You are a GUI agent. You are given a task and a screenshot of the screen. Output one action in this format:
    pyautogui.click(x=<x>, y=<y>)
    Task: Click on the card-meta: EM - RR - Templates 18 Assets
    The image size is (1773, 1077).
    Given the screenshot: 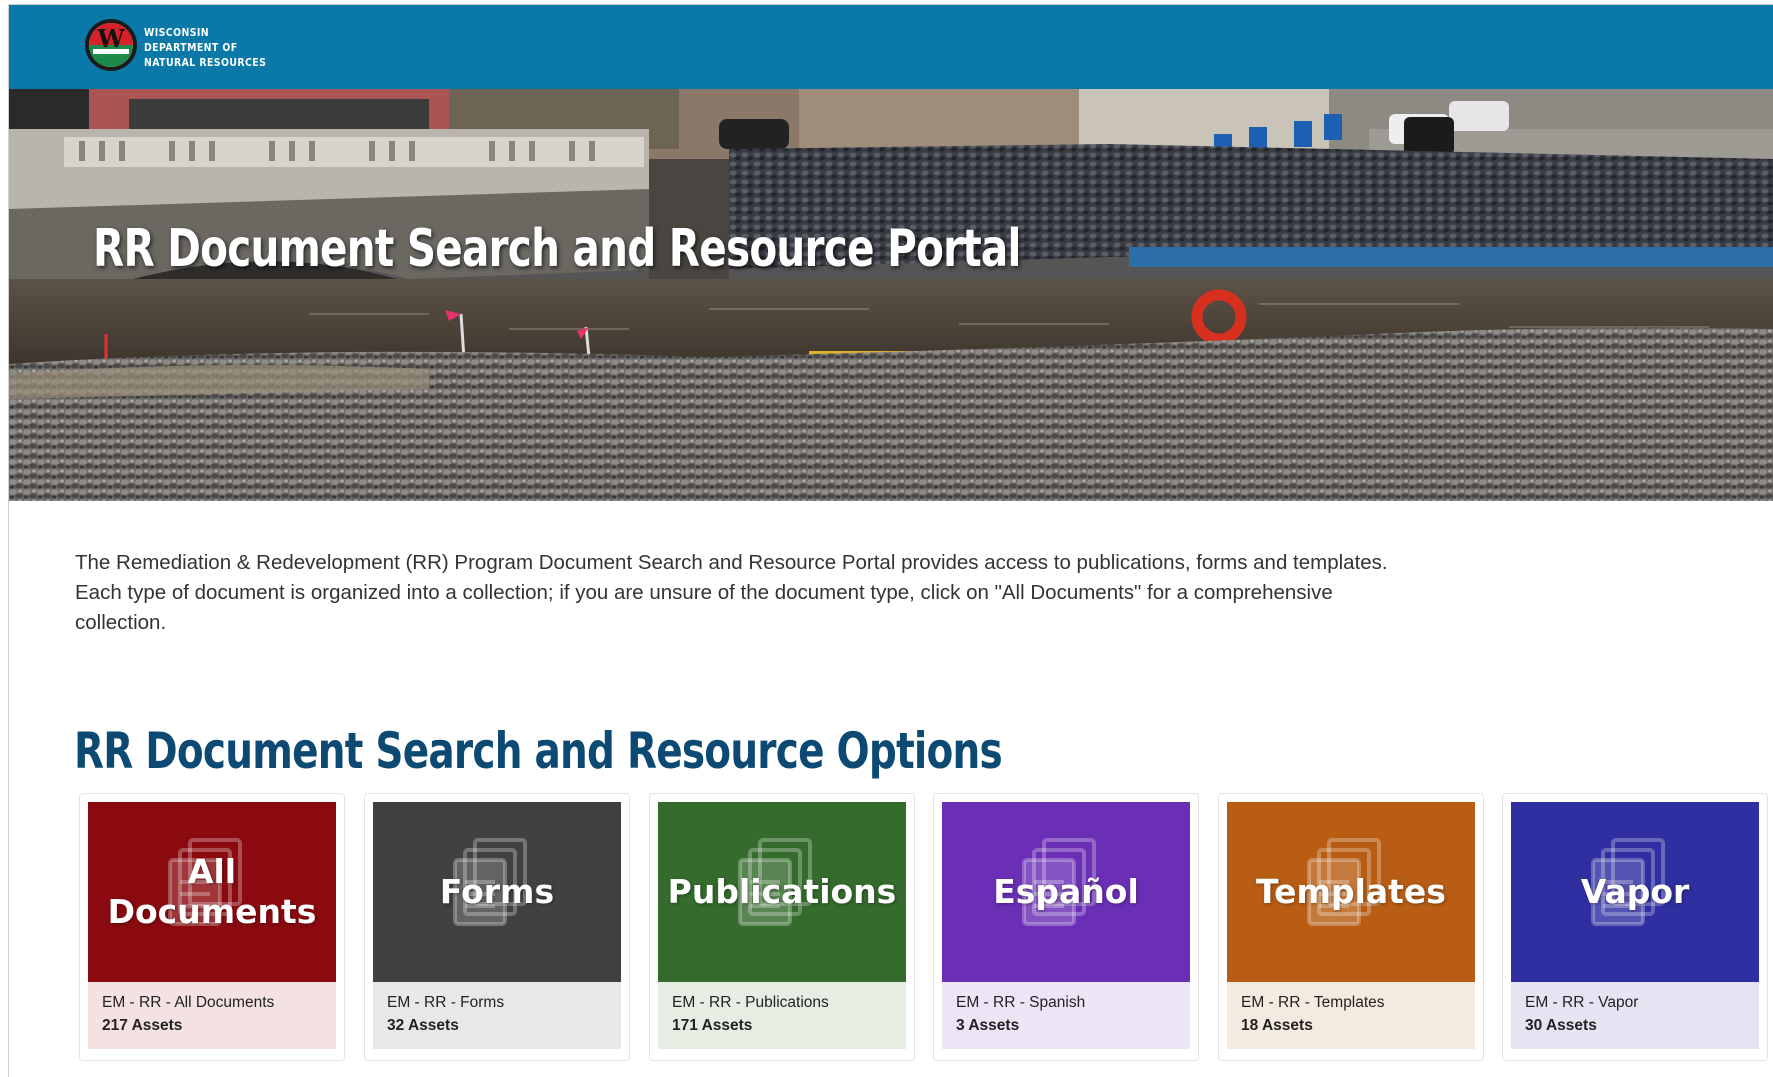 What is the action you would take?
    pyautogui.click(x=1351, y=1015)
    